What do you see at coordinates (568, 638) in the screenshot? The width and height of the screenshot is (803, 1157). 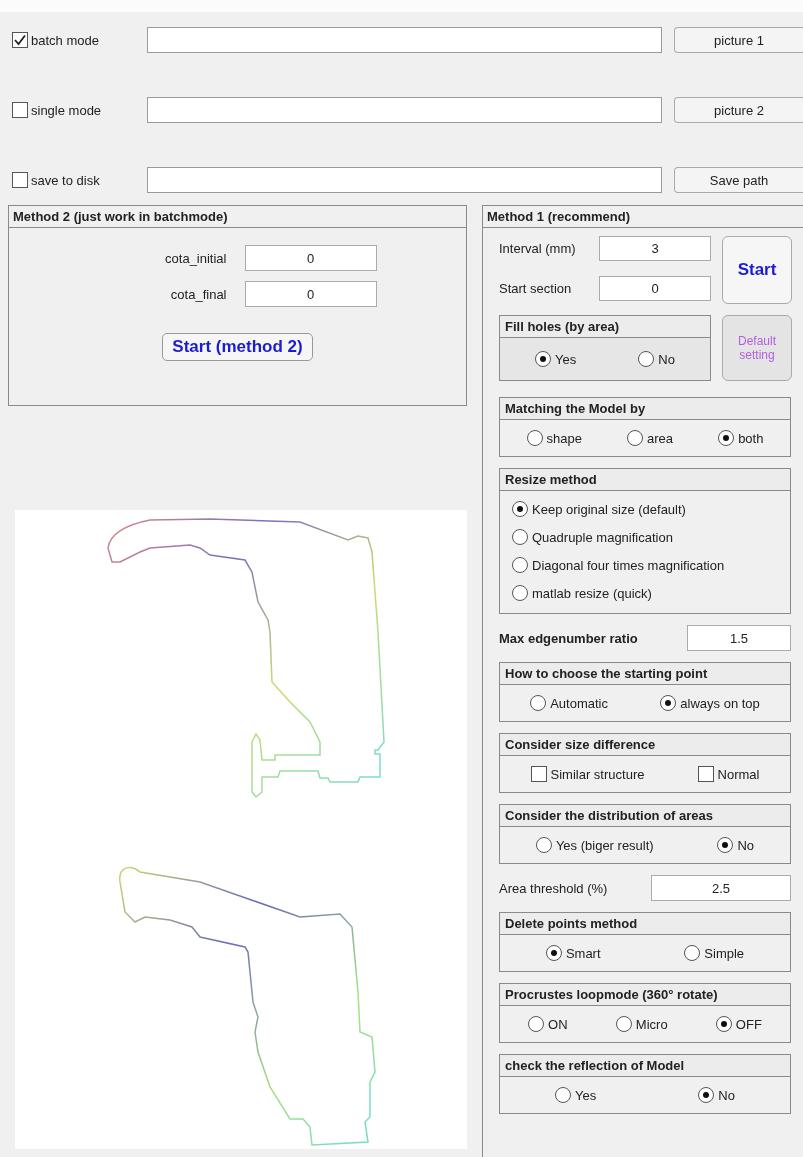 I see `field-label: Max edgenumber ratio` at bounding box center [568, 638].